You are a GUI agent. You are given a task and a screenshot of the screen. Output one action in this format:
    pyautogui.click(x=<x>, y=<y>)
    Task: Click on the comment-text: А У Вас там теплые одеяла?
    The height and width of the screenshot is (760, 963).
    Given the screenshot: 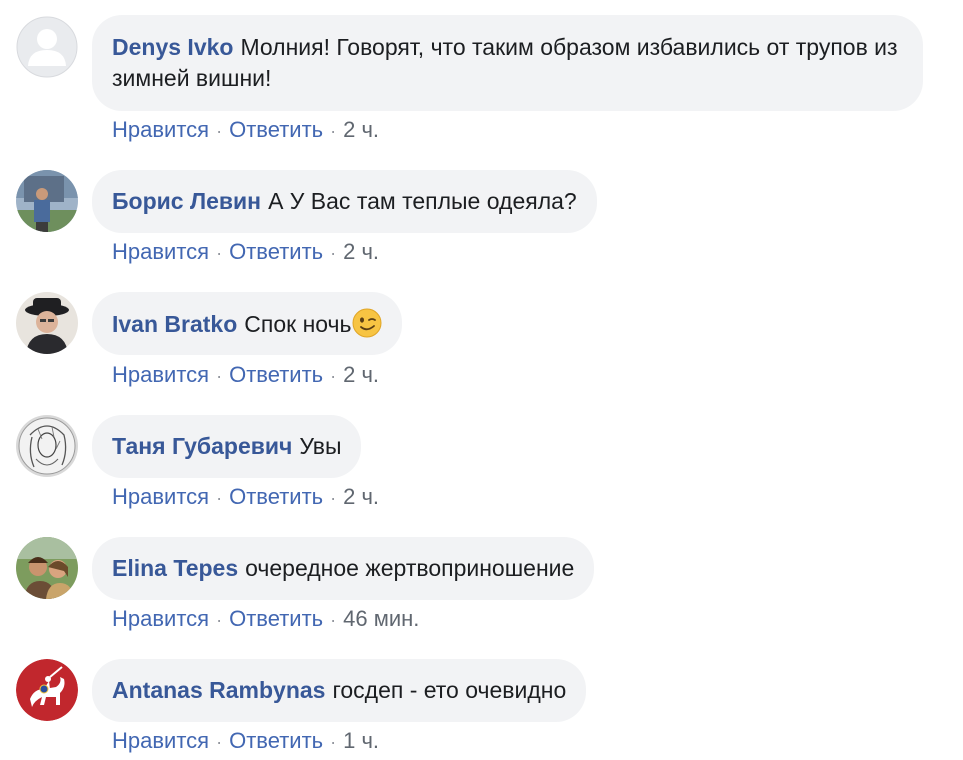 What is the action you would take?
    pyautogui.click(x=422, y=201)
    